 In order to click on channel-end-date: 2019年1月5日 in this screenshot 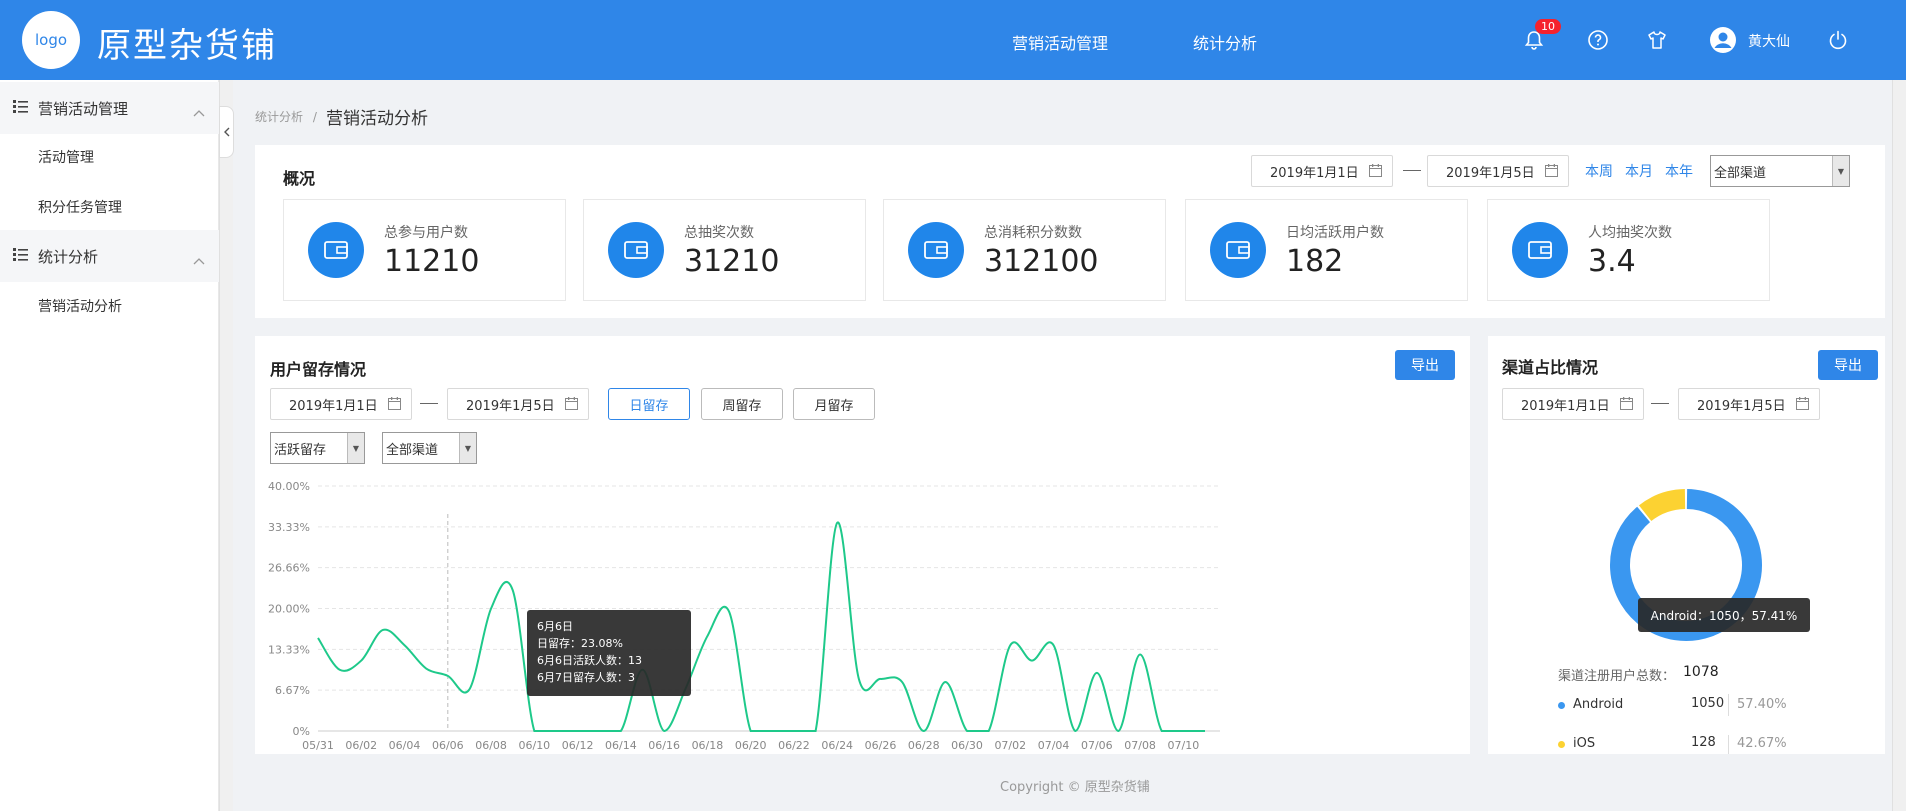, I will do `click(1749, 404)`.